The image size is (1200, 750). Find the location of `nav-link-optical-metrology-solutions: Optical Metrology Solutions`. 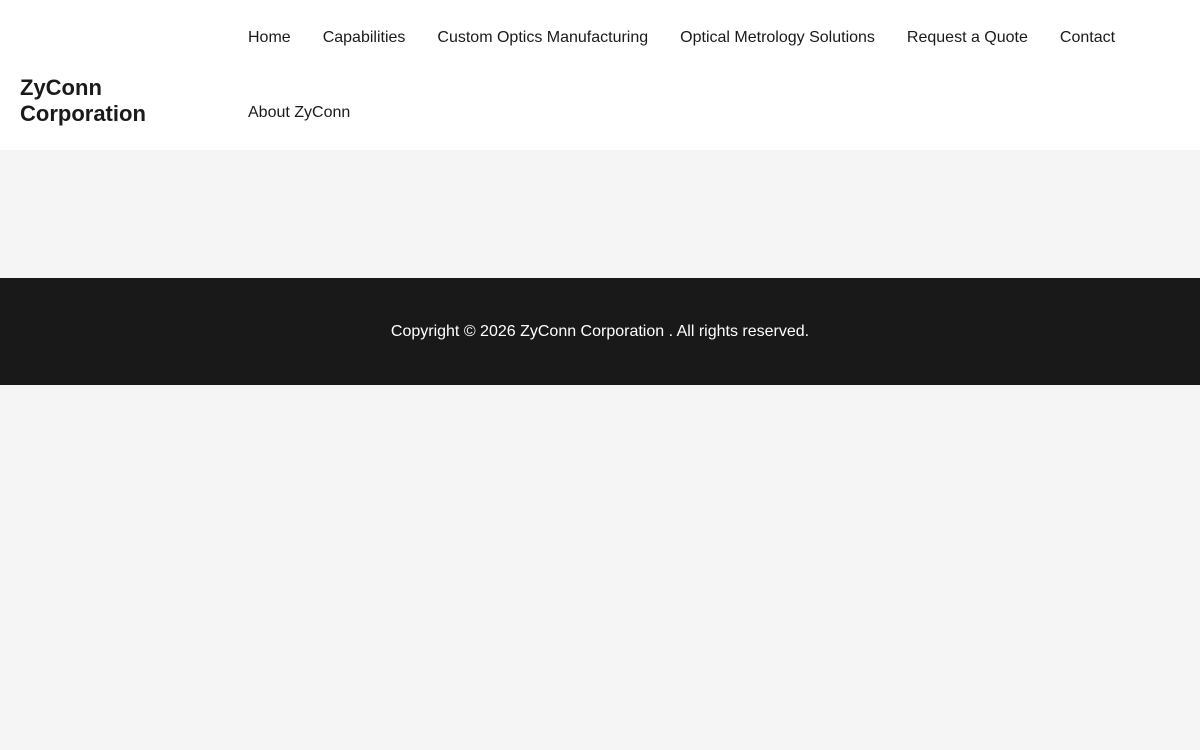

nav-link-optical-metrology-solutions: Optical Metrology Solutions is located at coordinates (777, 38).